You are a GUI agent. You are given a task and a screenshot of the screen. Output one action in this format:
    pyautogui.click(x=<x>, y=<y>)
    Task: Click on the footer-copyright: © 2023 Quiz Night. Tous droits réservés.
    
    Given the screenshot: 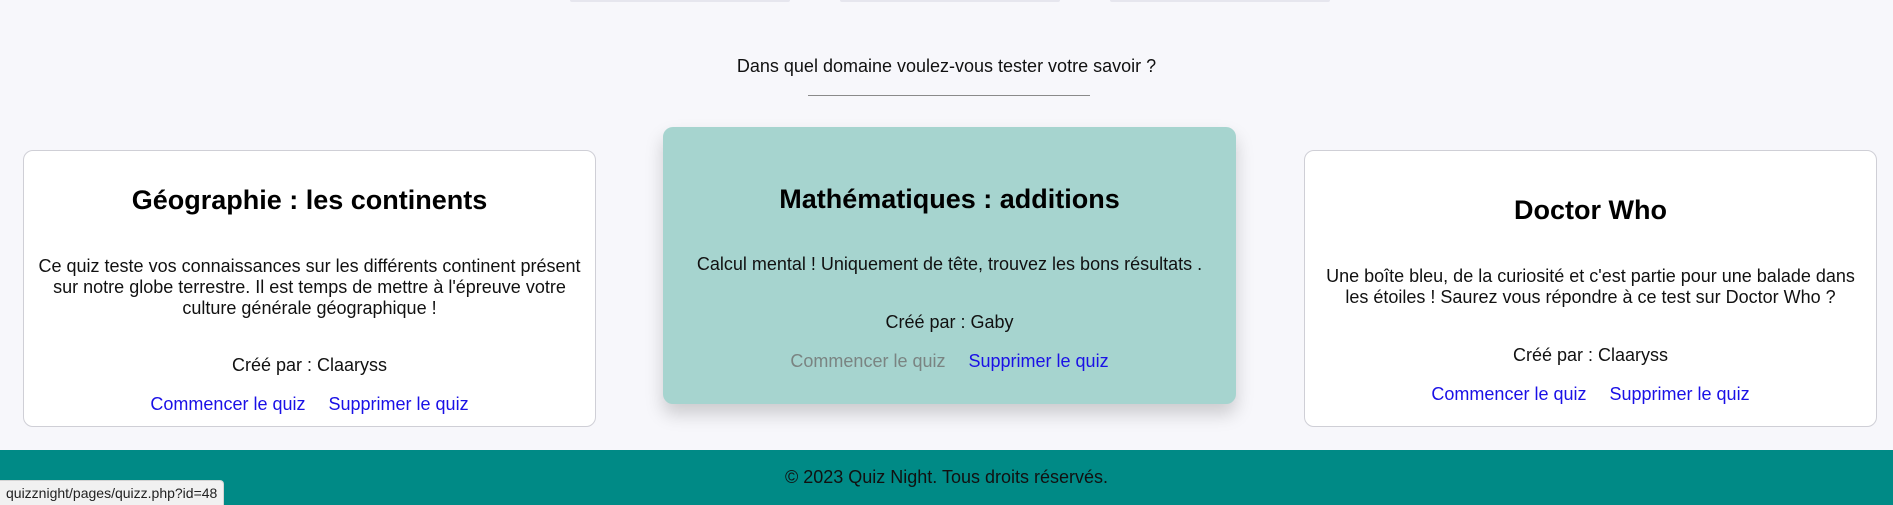 What is the action you would take?
    pyautogui.click(x=946, y=477)
    